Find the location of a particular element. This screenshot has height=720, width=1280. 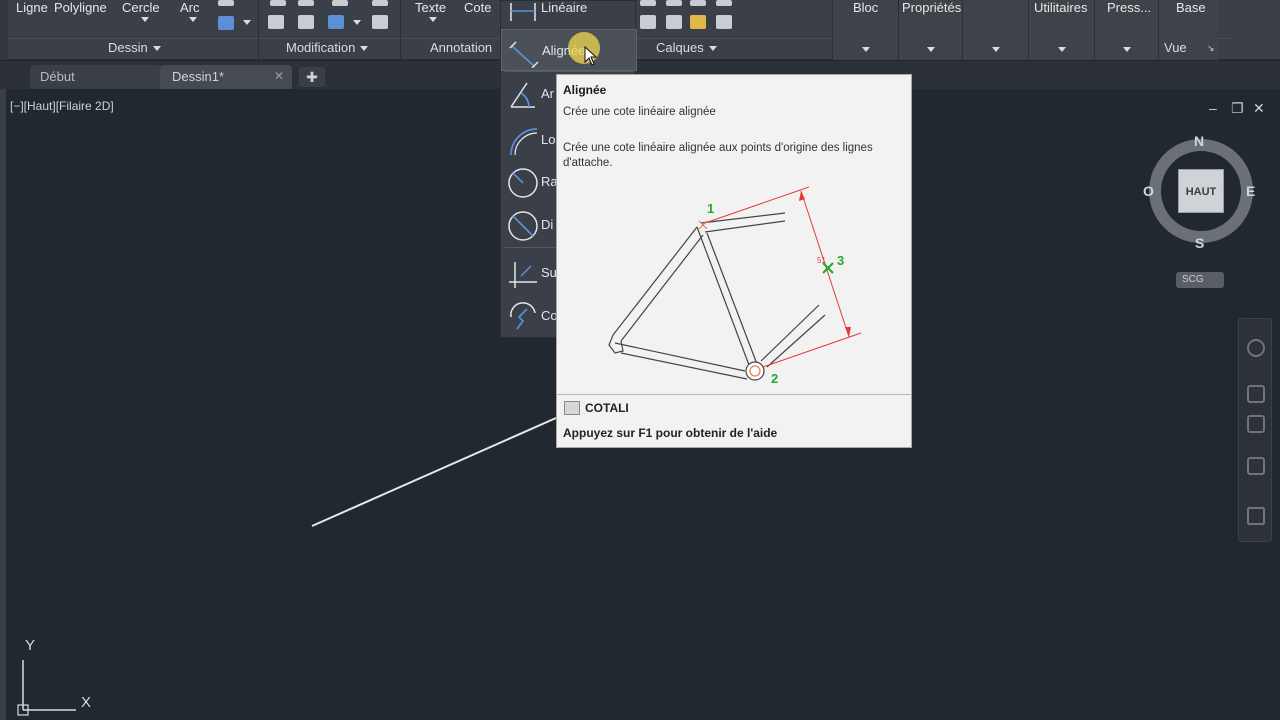

command-line-icon is located at coordinates (572, 408).